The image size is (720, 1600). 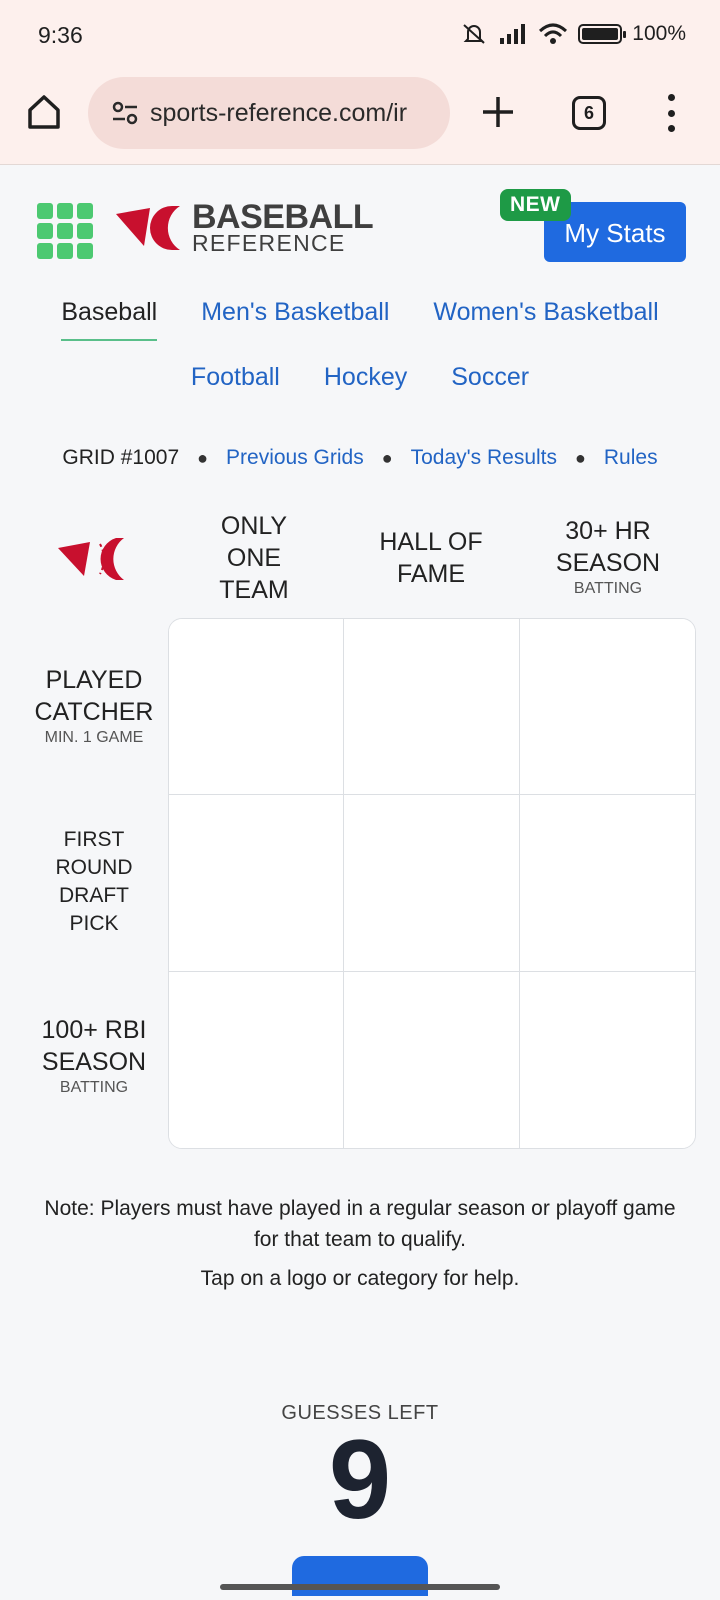 I want to click on nav-baseball: Baseball, so click(x=109, y=319).